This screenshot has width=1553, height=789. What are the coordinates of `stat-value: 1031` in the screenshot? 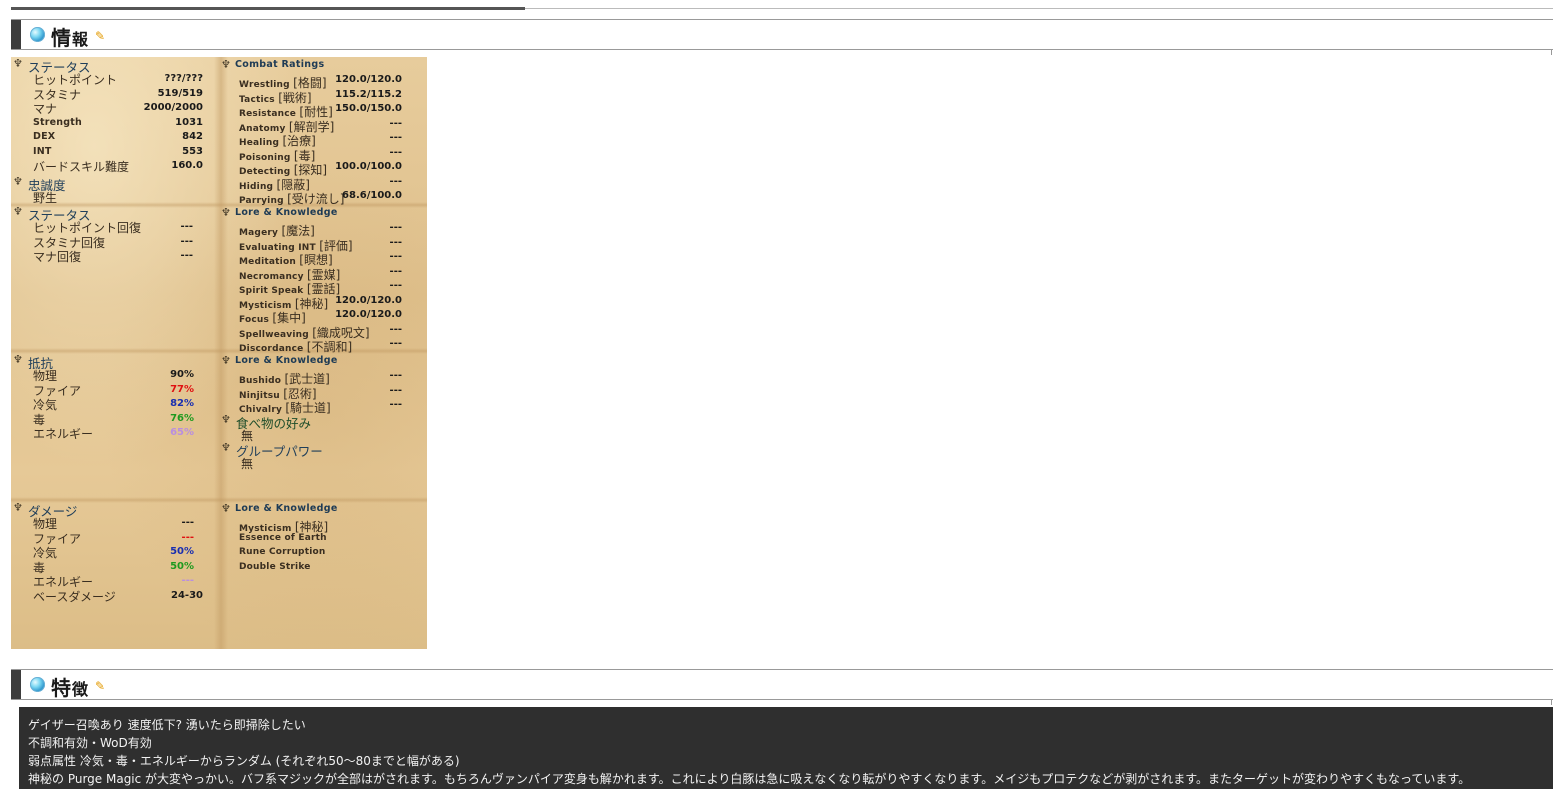 It's located at (189, 122).